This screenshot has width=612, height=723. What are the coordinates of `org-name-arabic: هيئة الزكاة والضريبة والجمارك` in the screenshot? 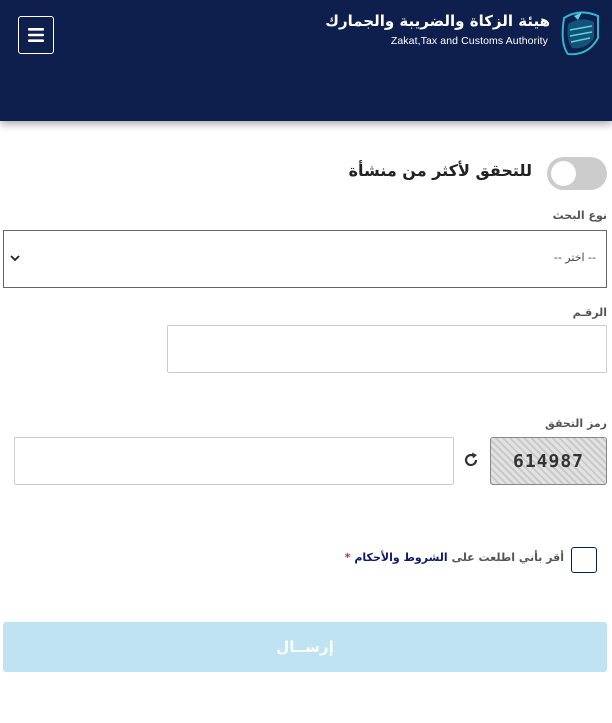 It's located at (437, 21).